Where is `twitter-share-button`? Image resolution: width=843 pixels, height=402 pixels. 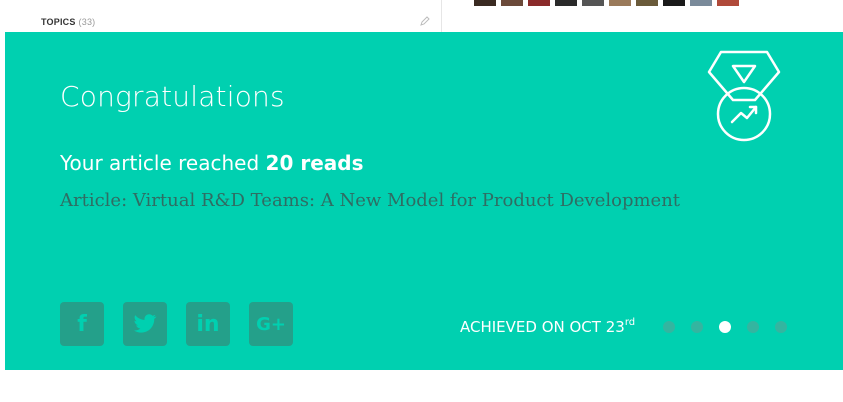 twitter-share-button is located at coordinates (145, 324).